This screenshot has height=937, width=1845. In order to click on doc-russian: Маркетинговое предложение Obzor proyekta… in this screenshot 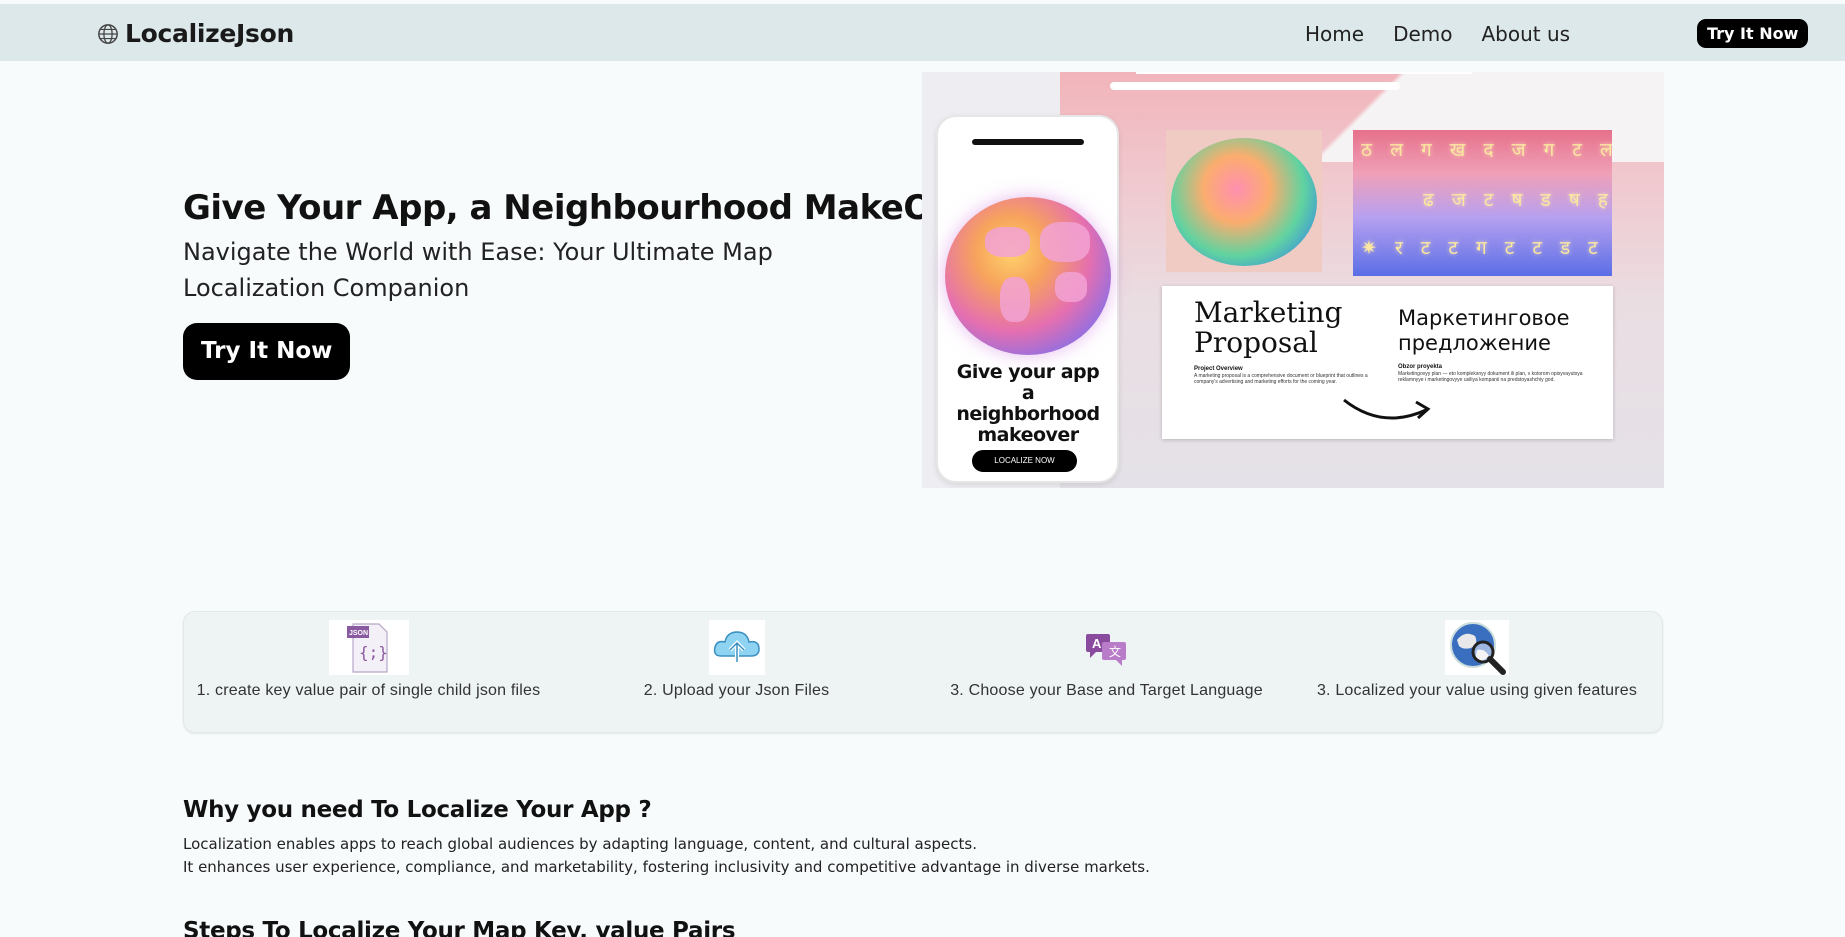, I will do `click(1493, 344)`.